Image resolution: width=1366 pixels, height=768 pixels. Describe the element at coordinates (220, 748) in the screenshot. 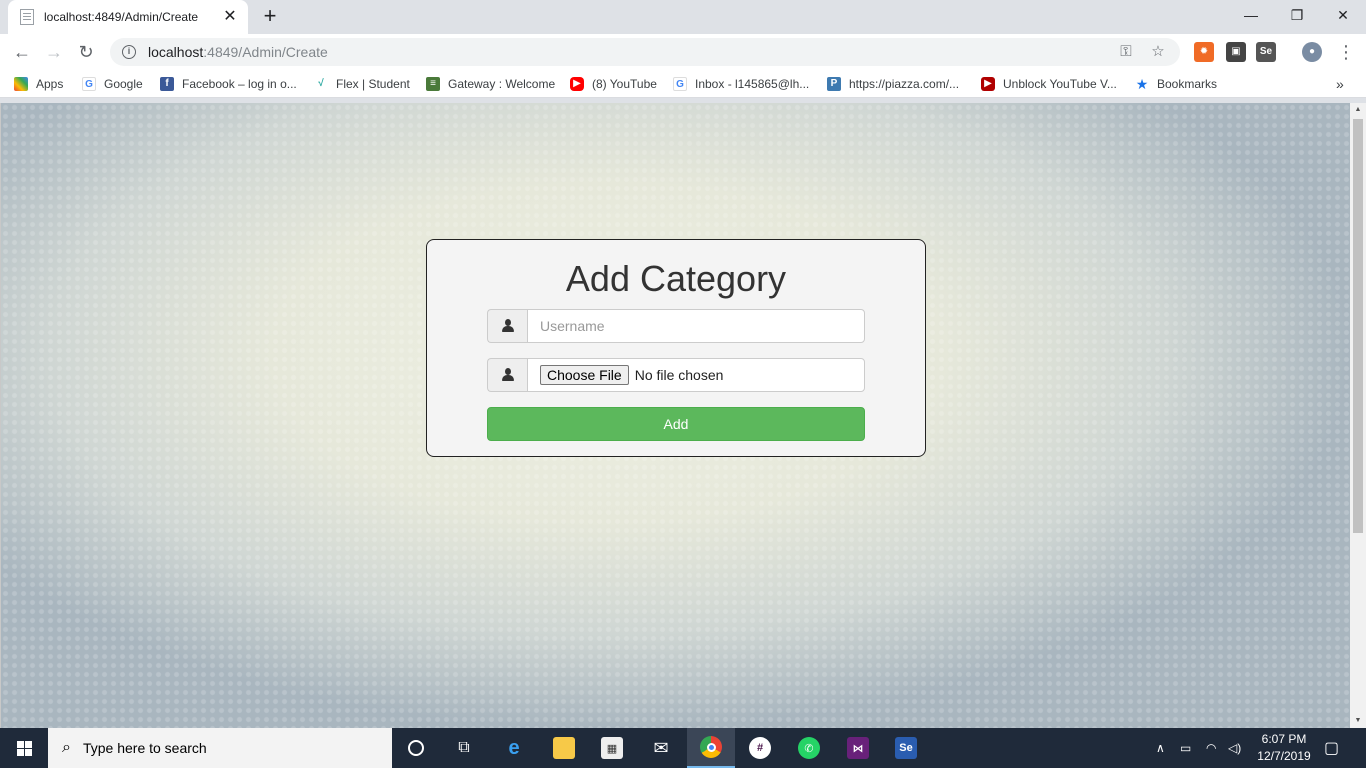

I see `taskbar-search: ⌕ Type here to search` at that location.